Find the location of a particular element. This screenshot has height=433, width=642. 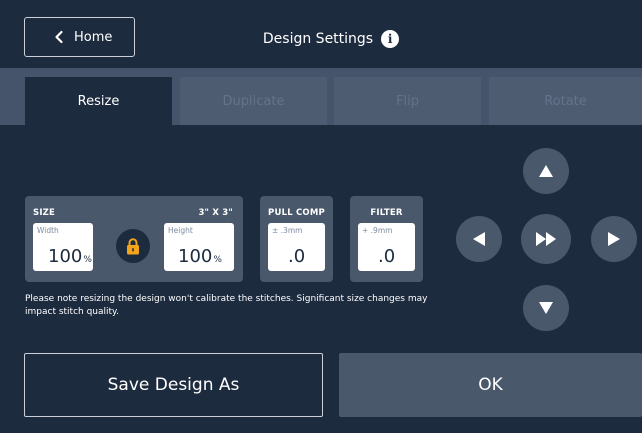

height-field-label: Height is located at coordinates (180, 230).